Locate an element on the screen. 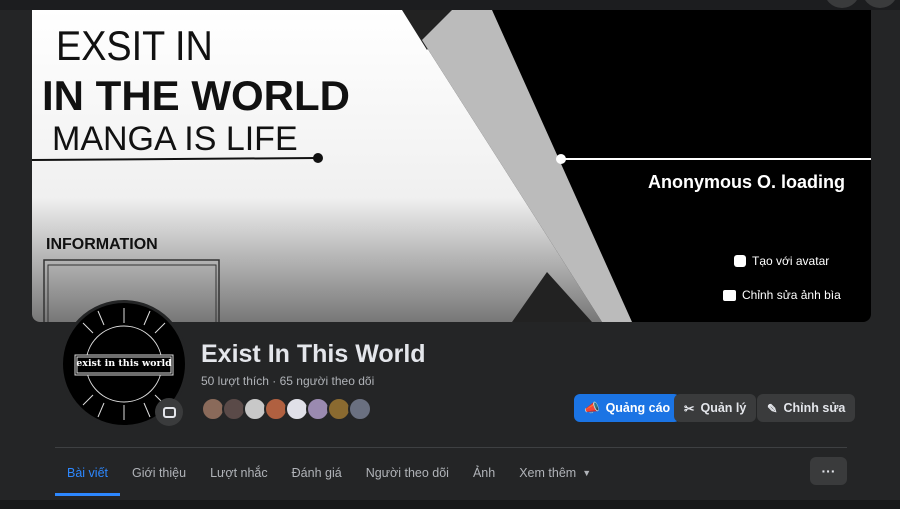  friend-avatar is located at coordinates (360, 409).